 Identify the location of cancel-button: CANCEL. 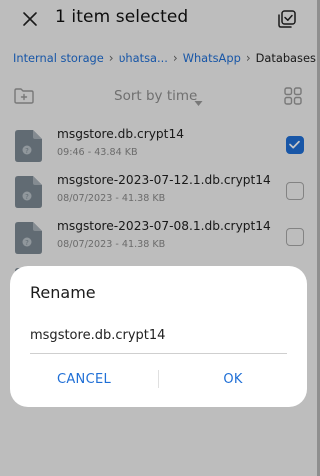
(84, 379).